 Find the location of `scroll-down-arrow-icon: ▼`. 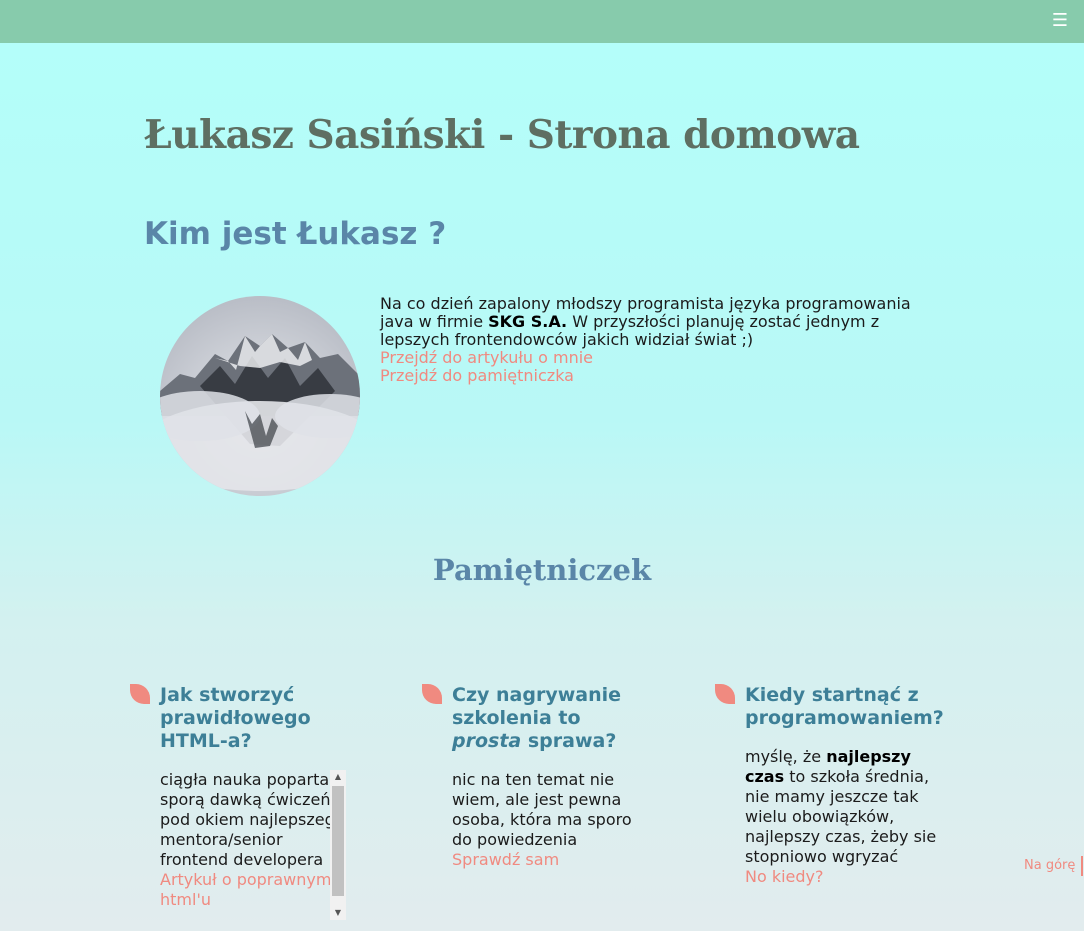

scroll-down-arrow-icon: ▼ is located at coordinates (338, 913).